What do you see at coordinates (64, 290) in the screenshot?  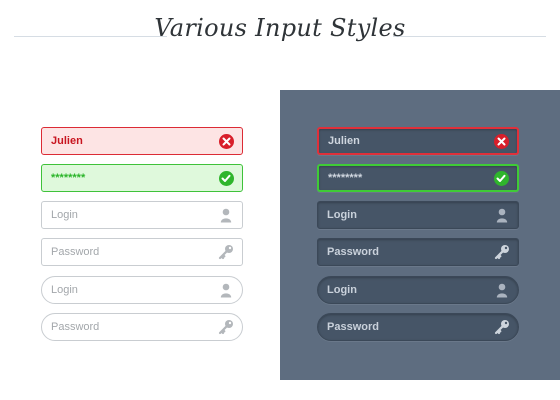 I see `light-login-pill-placeholder: Login` at bounding box center [64, 290].